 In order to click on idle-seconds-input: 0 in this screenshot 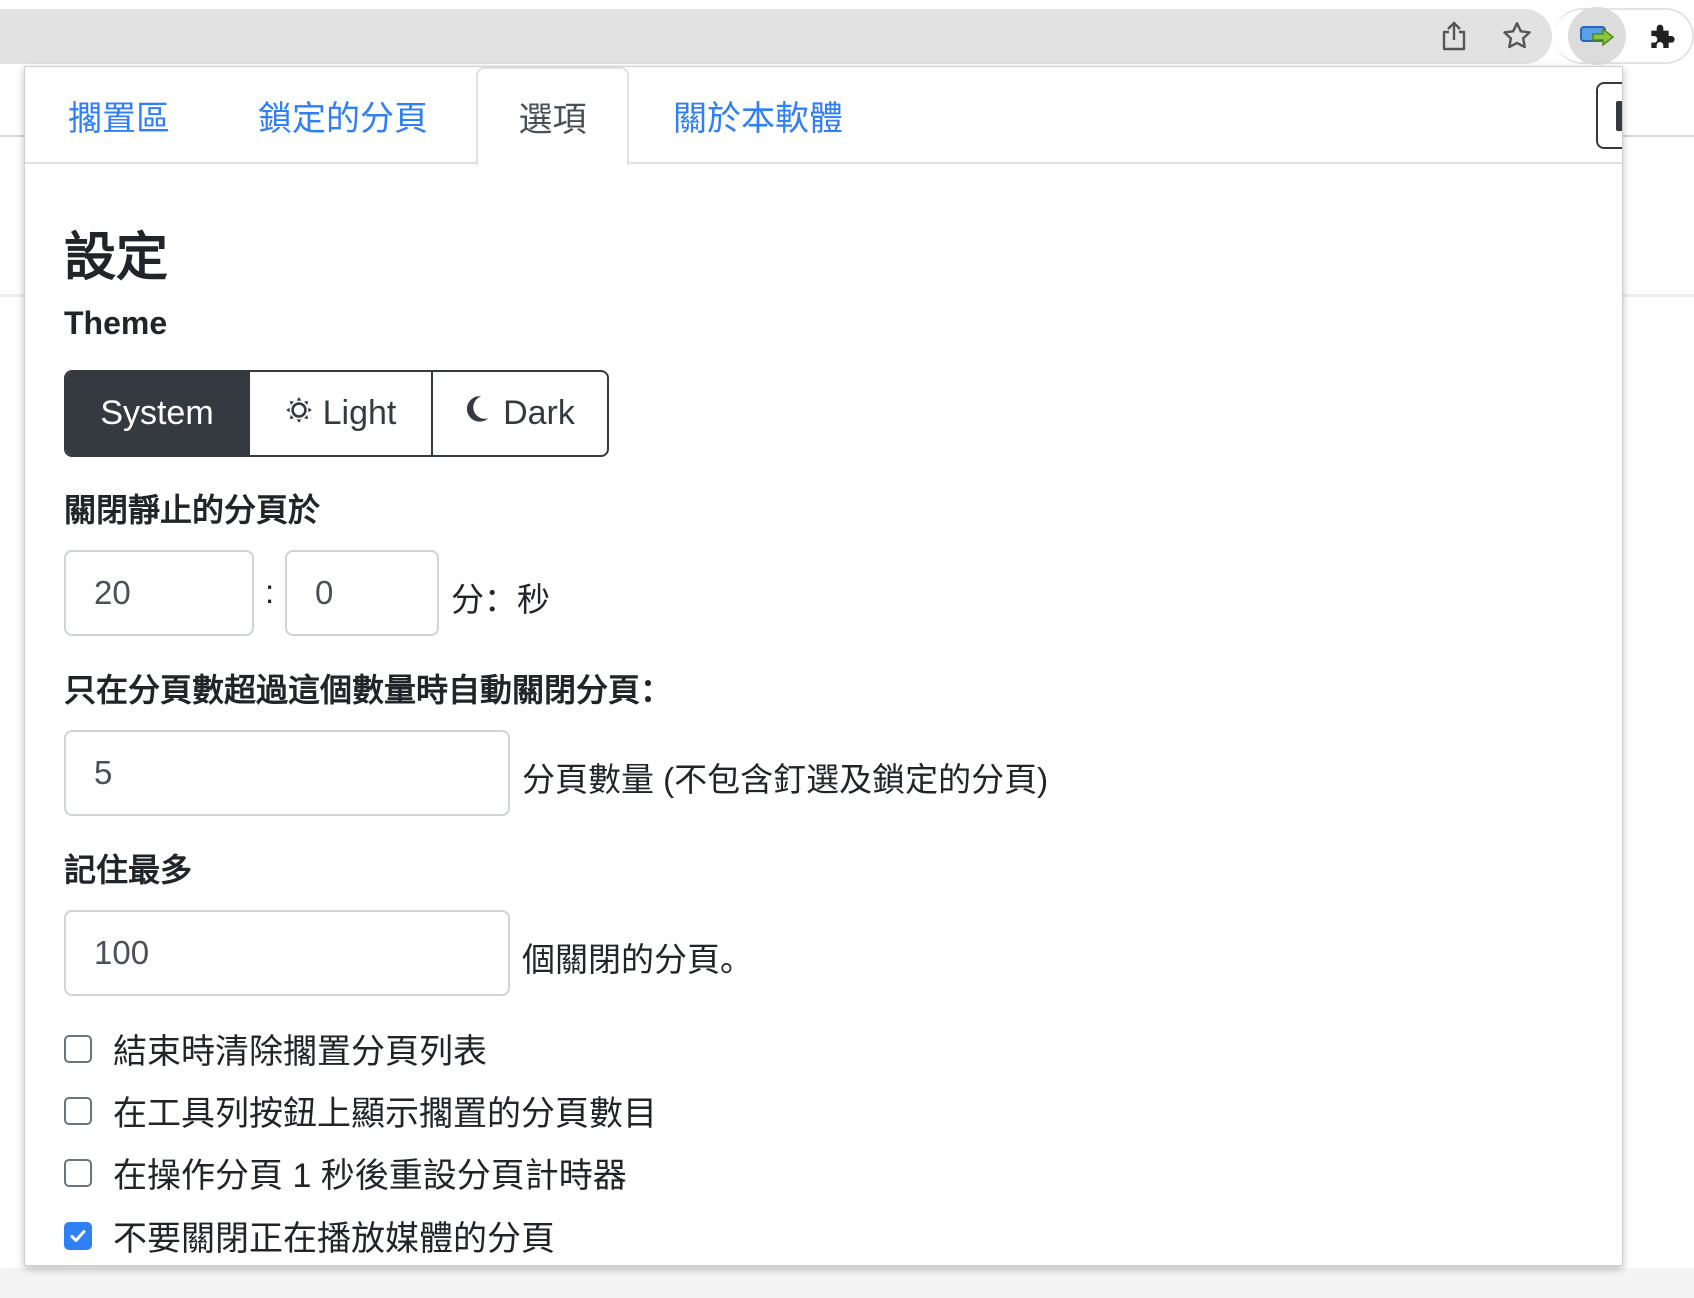, I will do `click(362, 593)`.